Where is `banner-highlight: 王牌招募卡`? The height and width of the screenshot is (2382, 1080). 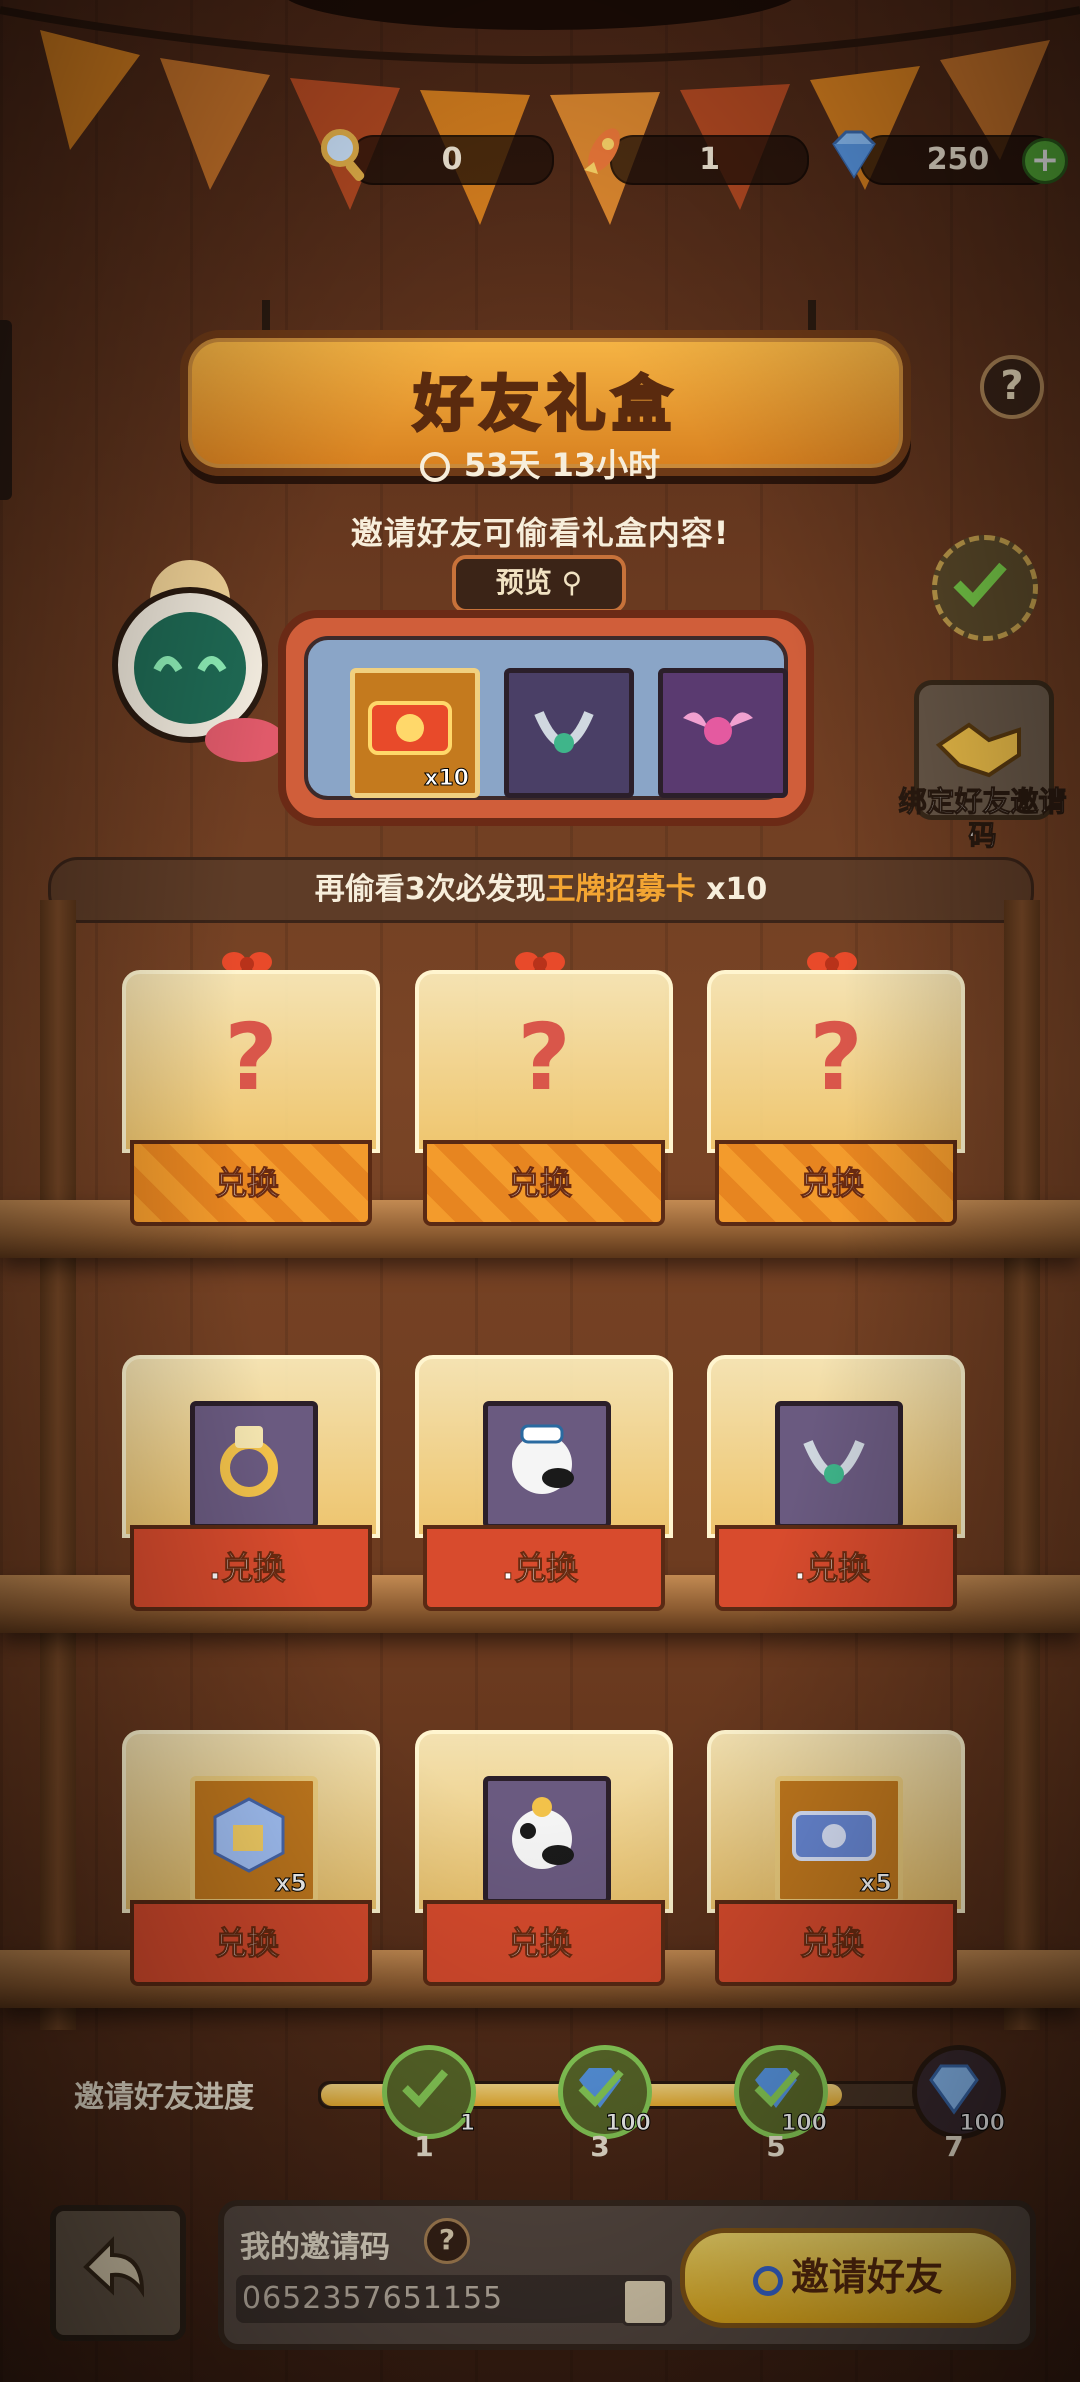 banner-highlight: 王牌招募卡 is located at coordinates (620, 889).